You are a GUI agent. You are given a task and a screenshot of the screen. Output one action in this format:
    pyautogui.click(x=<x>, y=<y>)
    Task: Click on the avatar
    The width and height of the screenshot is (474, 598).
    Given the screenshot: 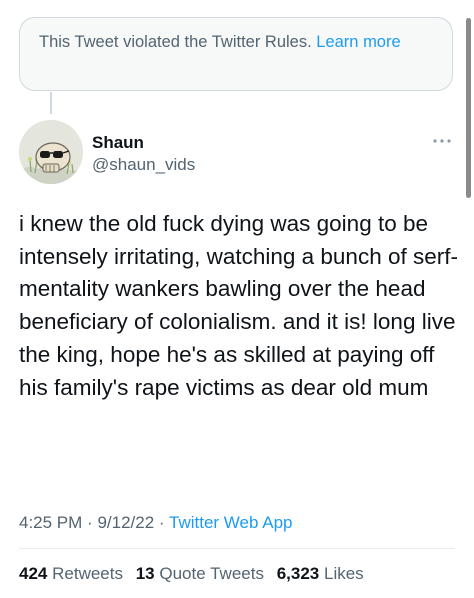 What is the action you would take?
    pyautogui.click(x=51, y=152)
    